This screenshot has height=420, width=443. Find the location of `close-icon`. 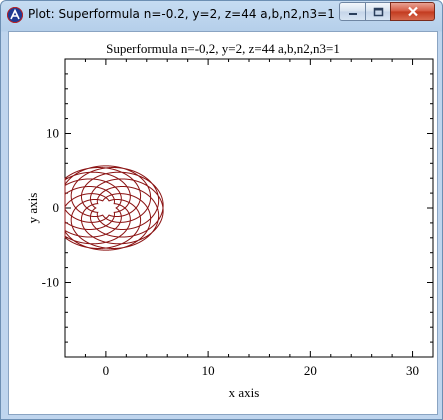

close-icon is located at coordinates (412, 11).